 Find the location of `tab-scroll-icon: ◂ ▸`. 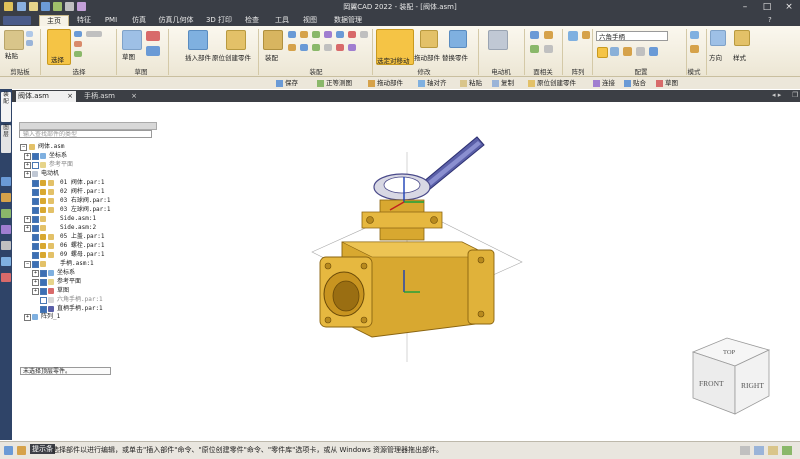

tab-scroll-icon: ◂ ▸ is located at coordinates (776, 95).